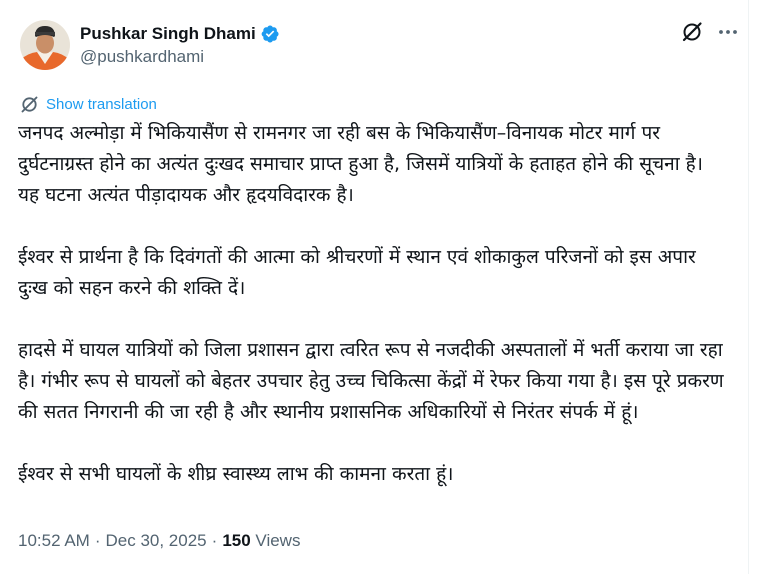  I want to click on author-handle: @pushkardhami, so click(180, 57).